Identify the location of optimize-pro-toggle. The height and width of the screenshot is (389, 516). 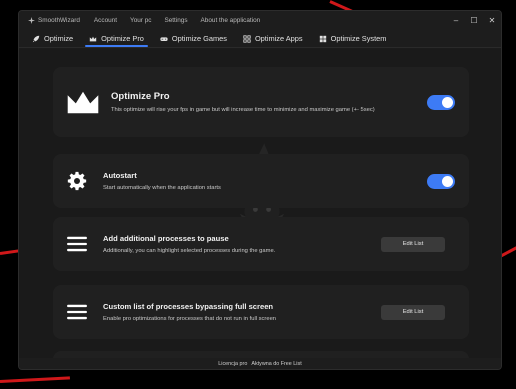
(441, 102).